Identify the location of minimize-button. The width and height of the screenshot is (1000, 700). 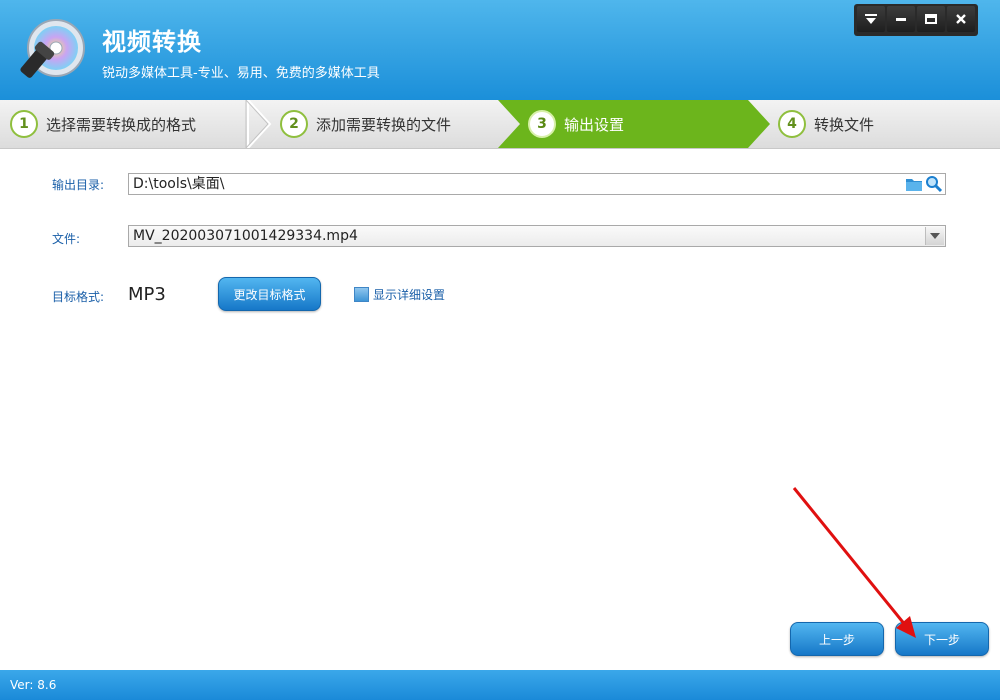
(901, 19).